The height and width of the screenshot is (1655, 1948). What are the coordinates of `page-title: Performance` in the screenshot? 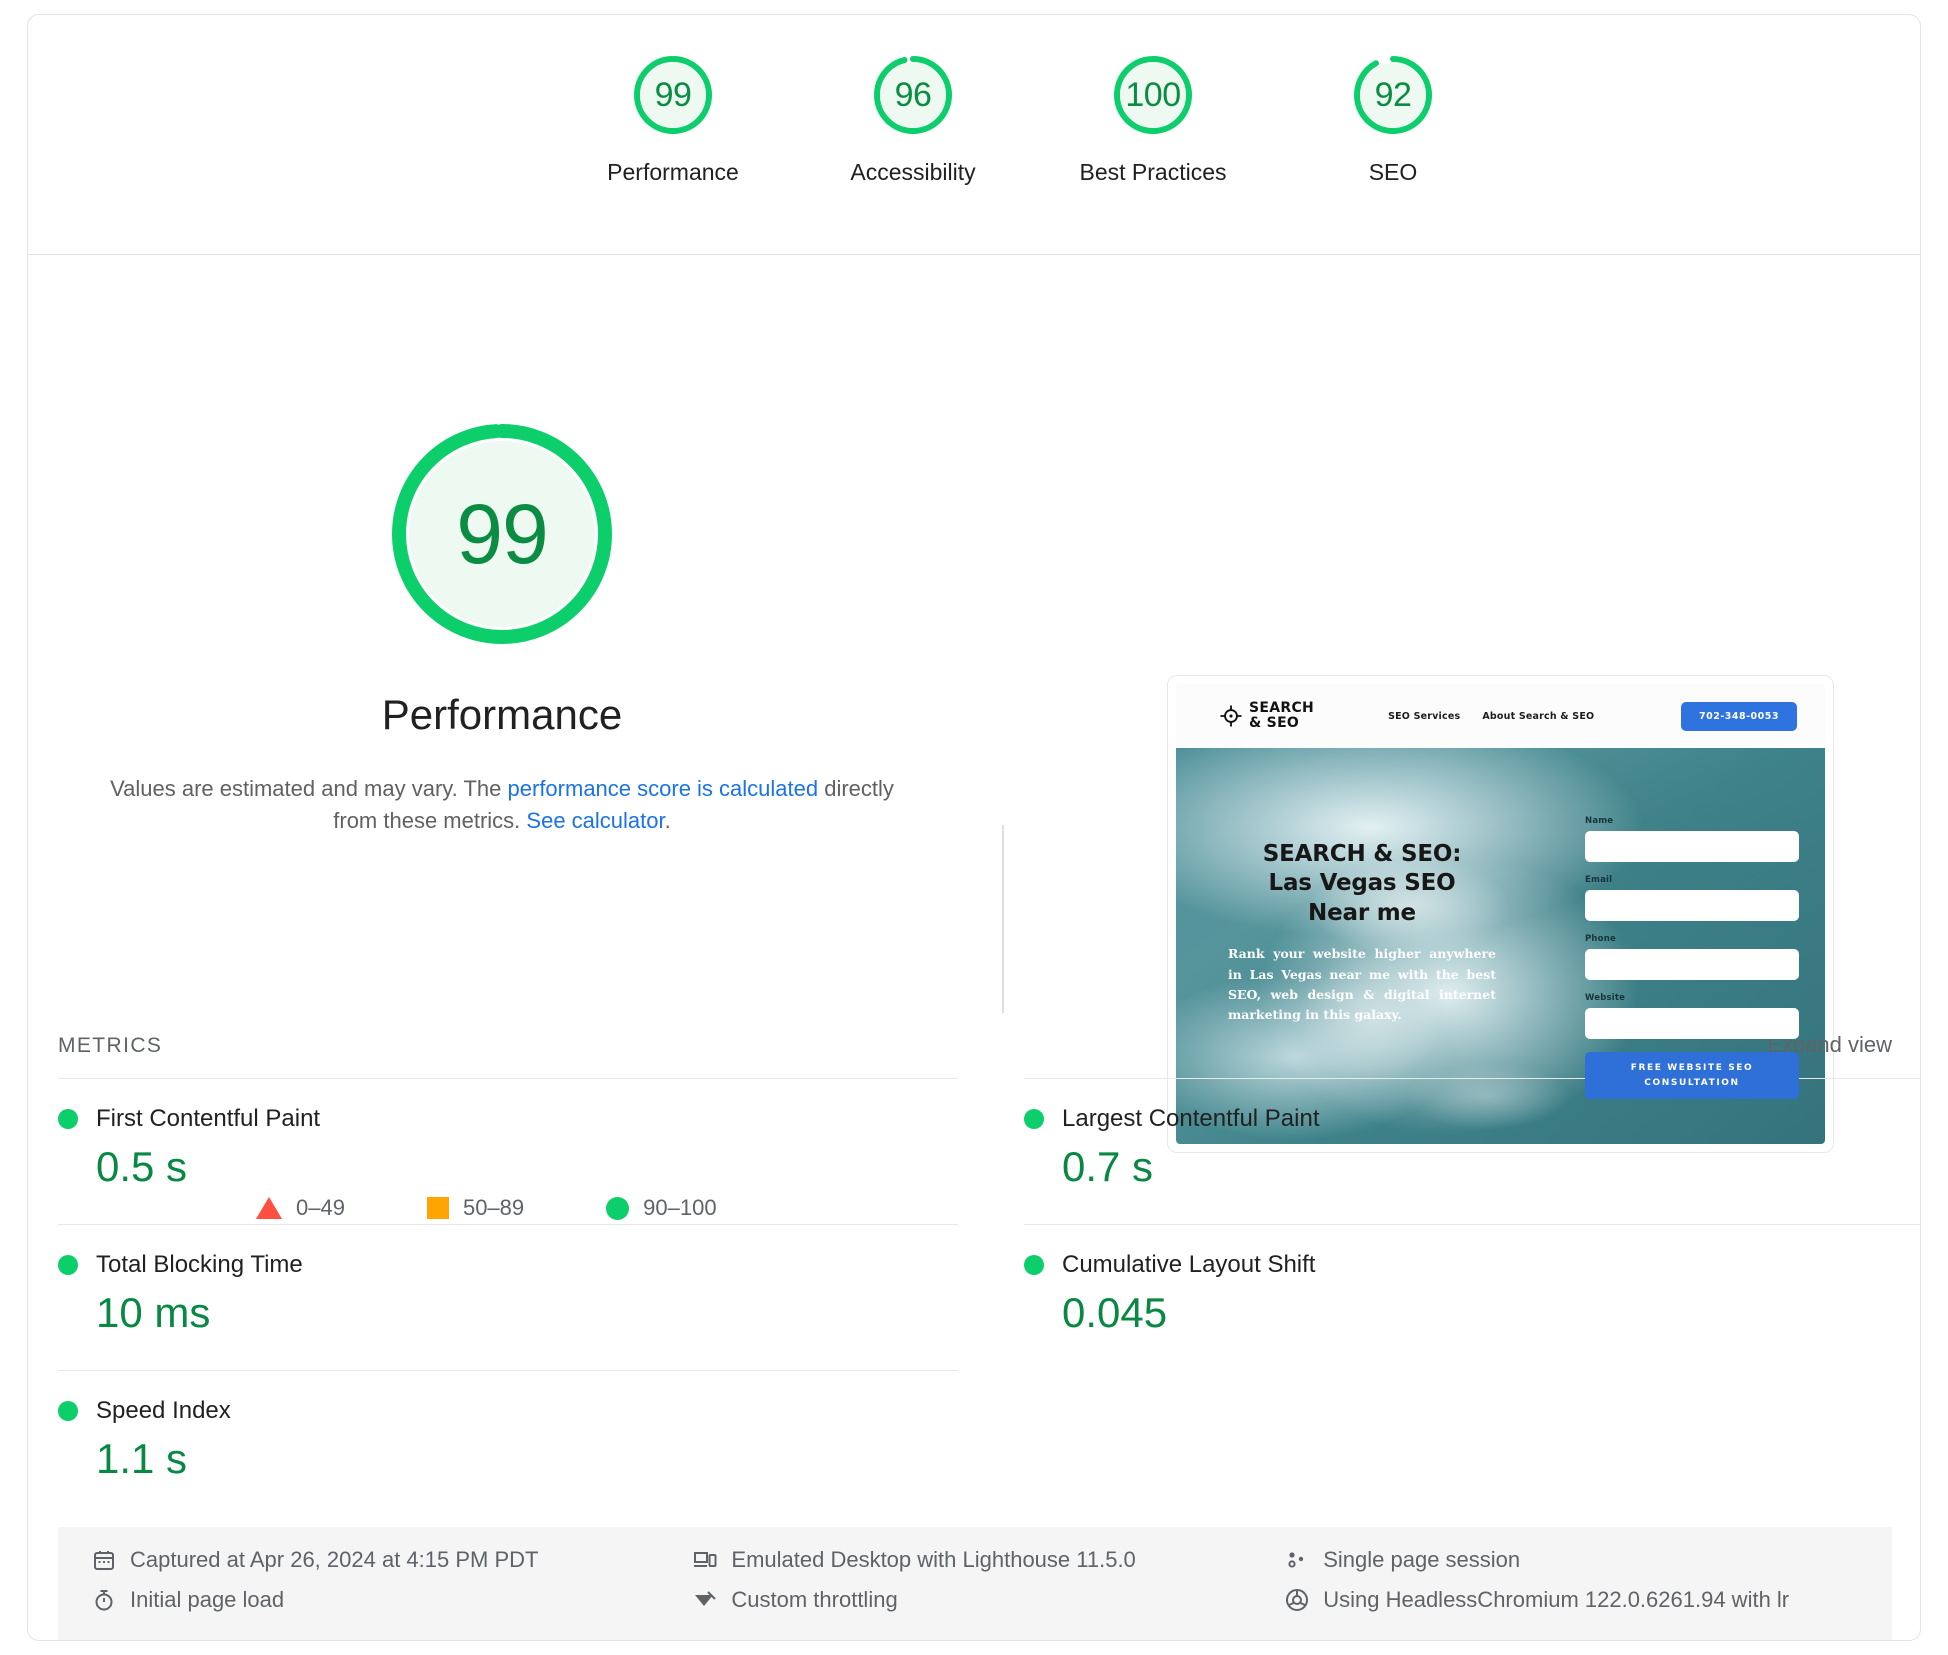 It's located at (502, 714).